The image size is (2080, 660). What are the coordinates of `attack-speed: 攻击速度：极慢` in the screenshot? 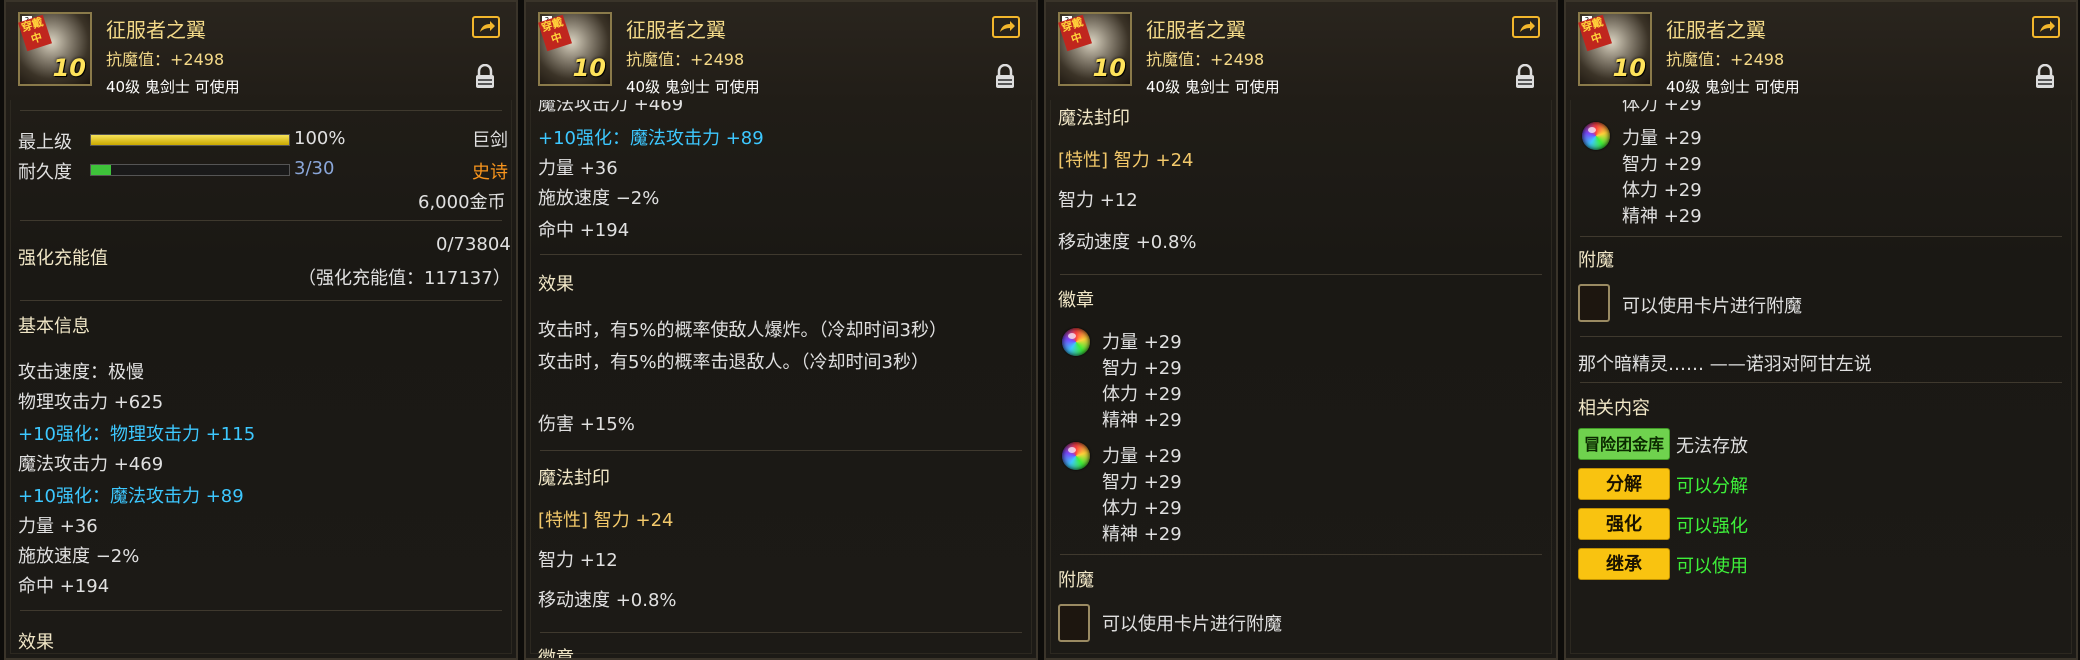 It's located at (81, 372).